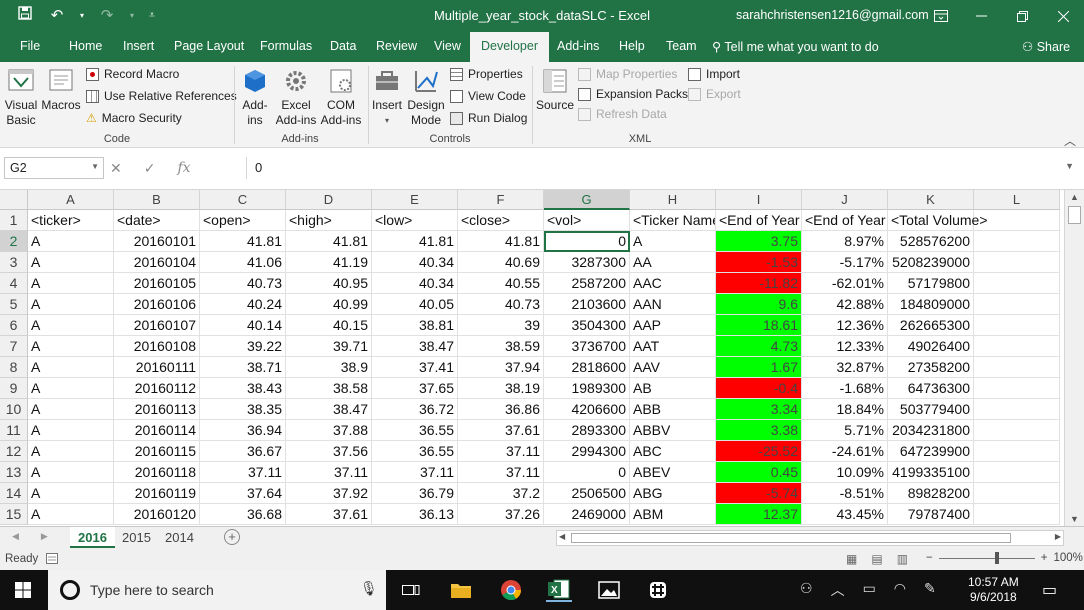 This screenshot has height=610, width=1084. I want to click on taskbar-clock: 10:57 AM 9/6/2018, so click(993, 590).